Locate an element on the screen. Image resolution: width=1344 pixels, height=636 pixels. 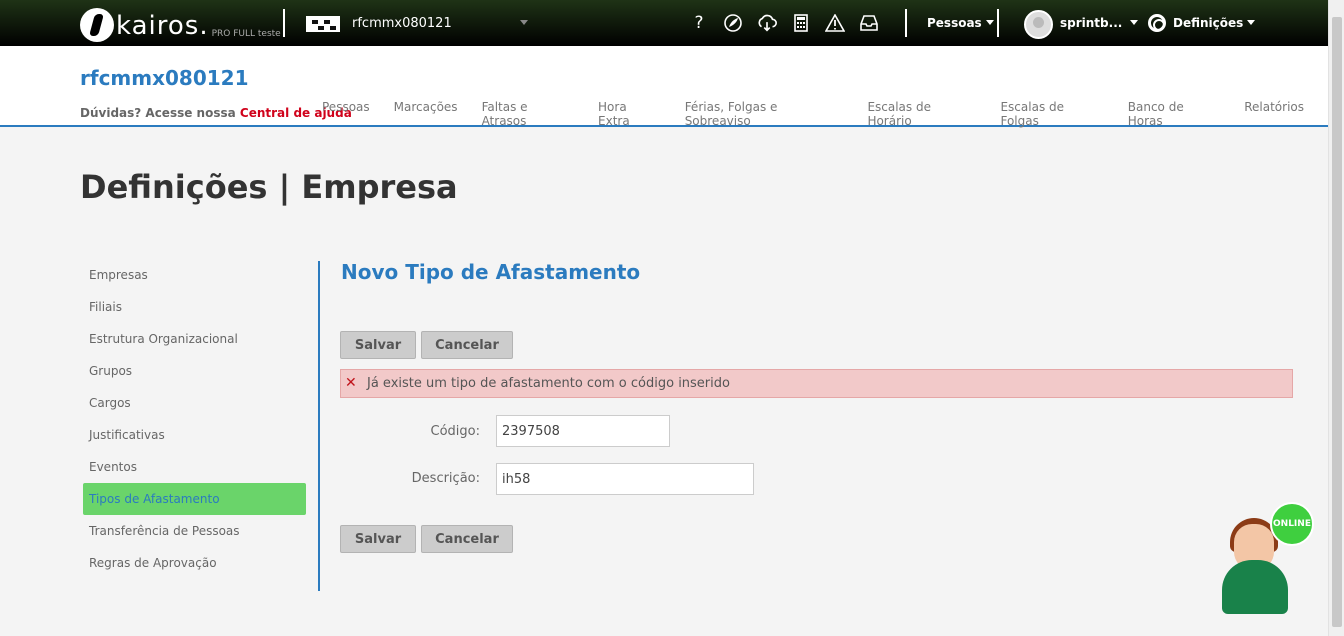
chat-widget: ONLINE is located at coordinates (1268, 560).